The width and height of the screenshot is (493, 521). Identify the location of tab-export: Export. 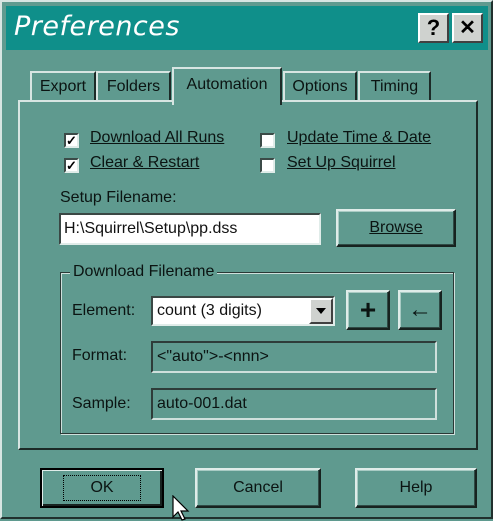
(63, 87).